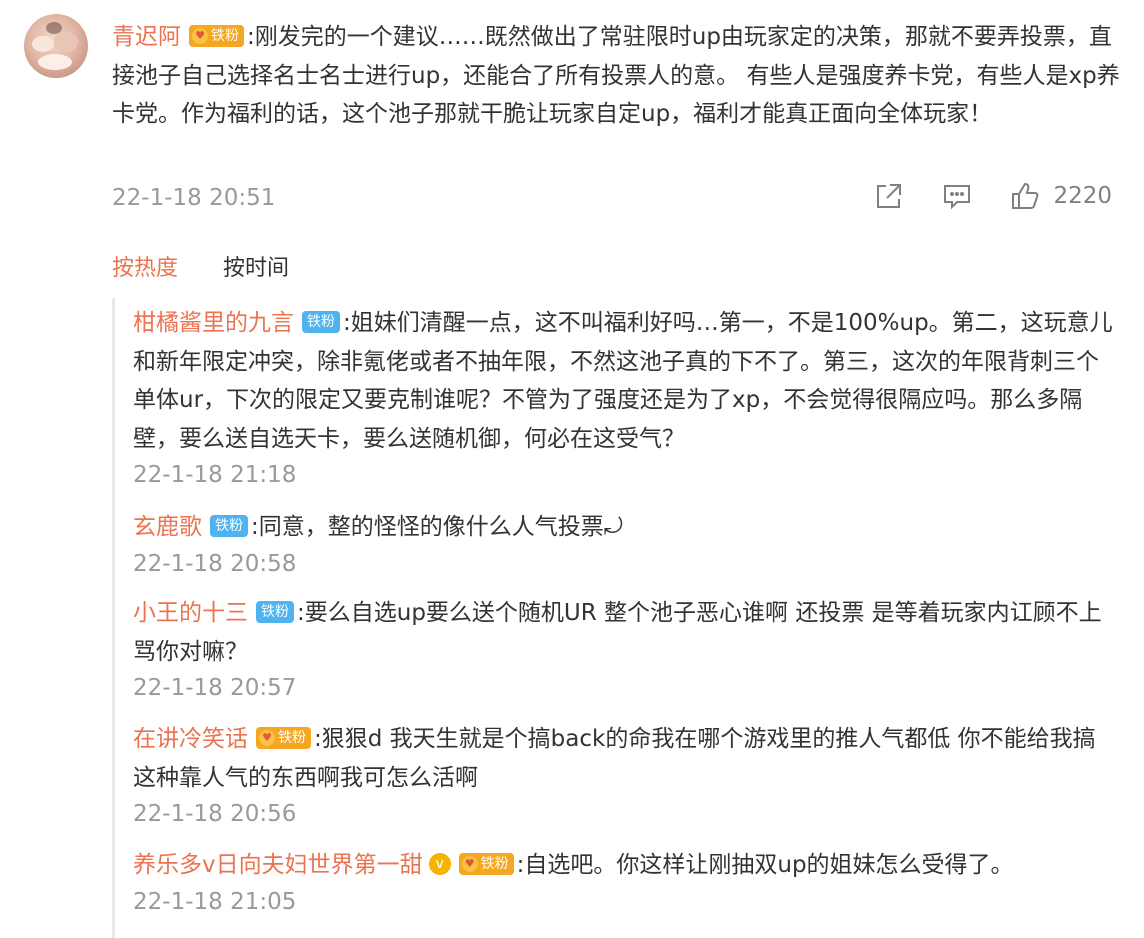 This screenshot has height=938, width=1144. Describe the element at coordinates (194, 198) in the screenshot. I see `main-comment-time: 22-1-18 20:51` at that location.